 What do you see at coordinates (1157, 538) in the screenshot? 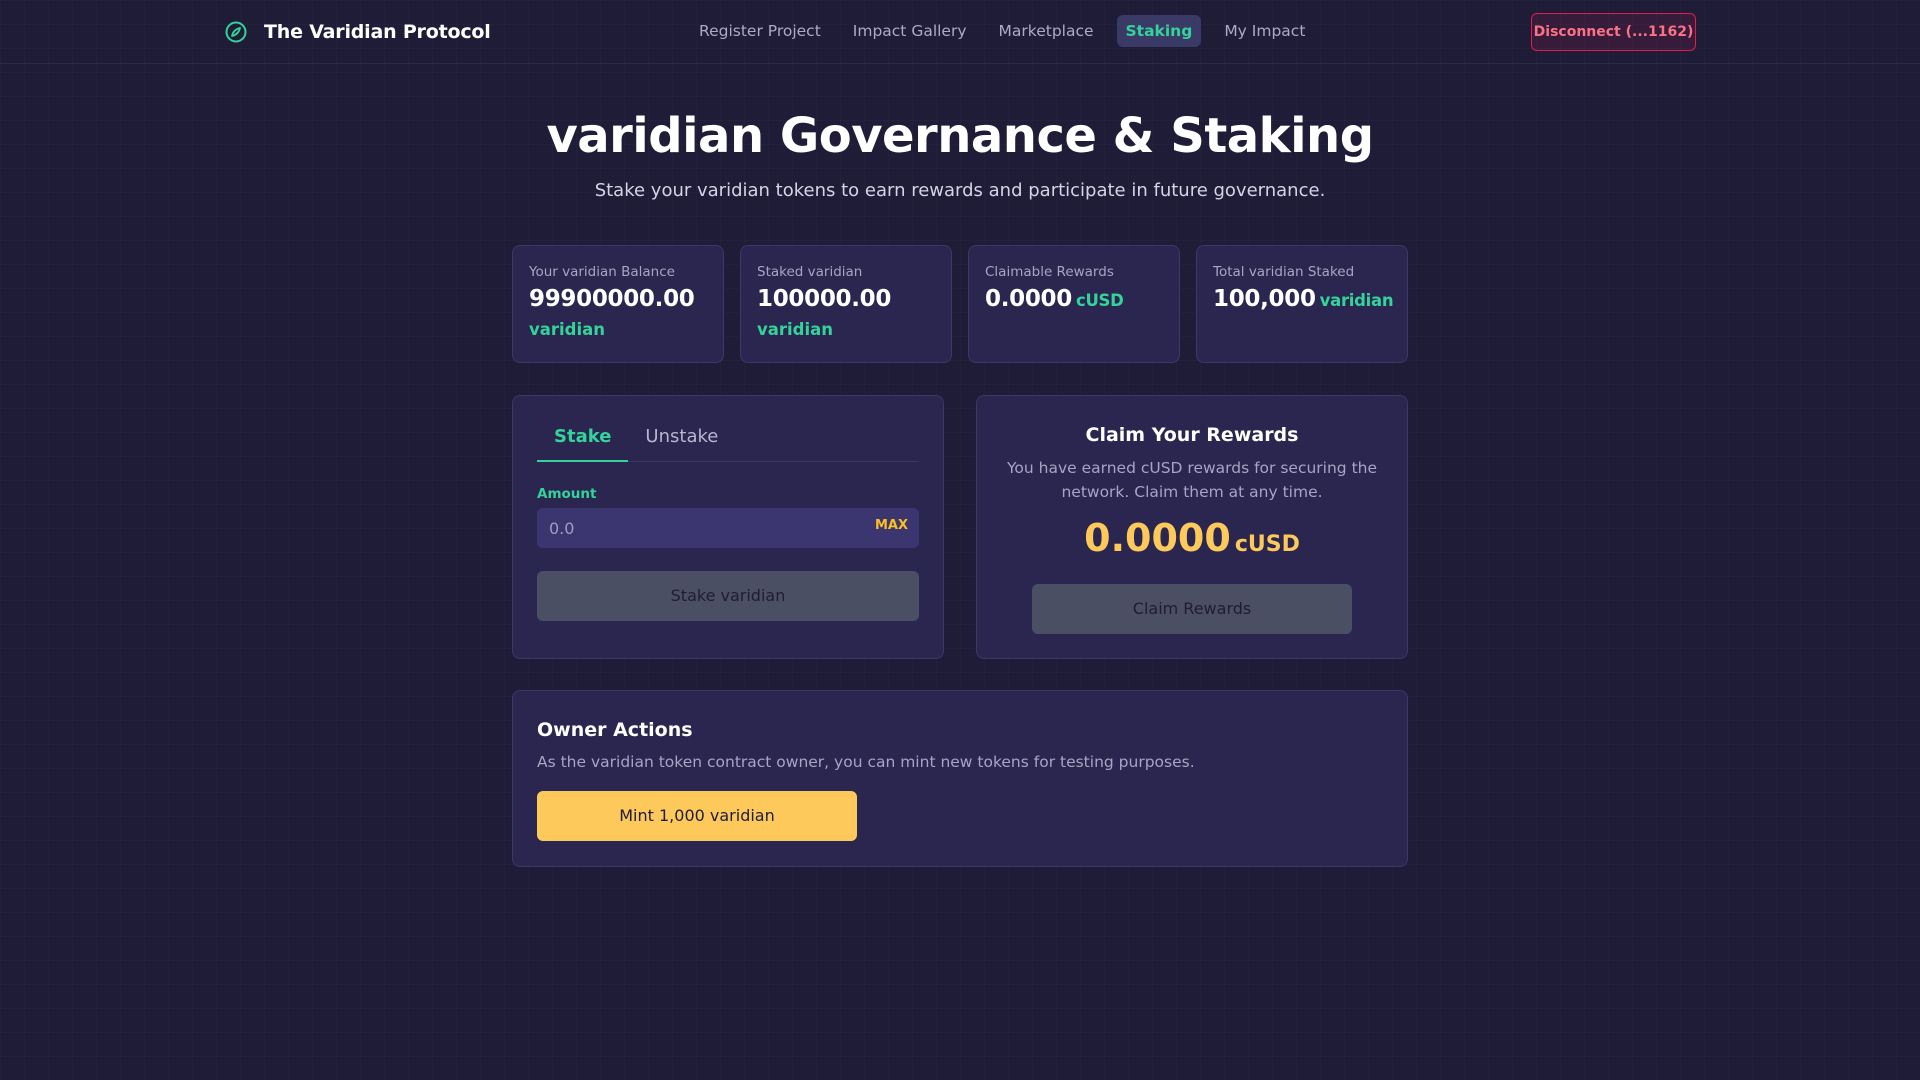
I see `claim-amount: 0.0000` at bounding box center [1157, 538].